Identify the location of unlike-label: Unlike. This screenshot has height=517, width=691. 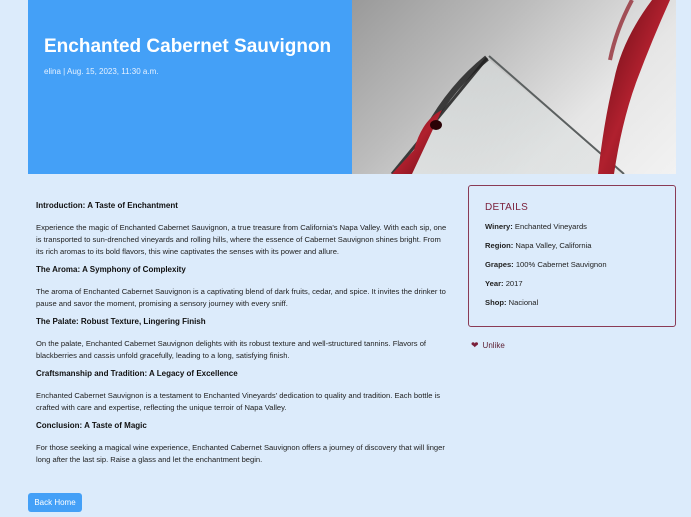
(493, 345).